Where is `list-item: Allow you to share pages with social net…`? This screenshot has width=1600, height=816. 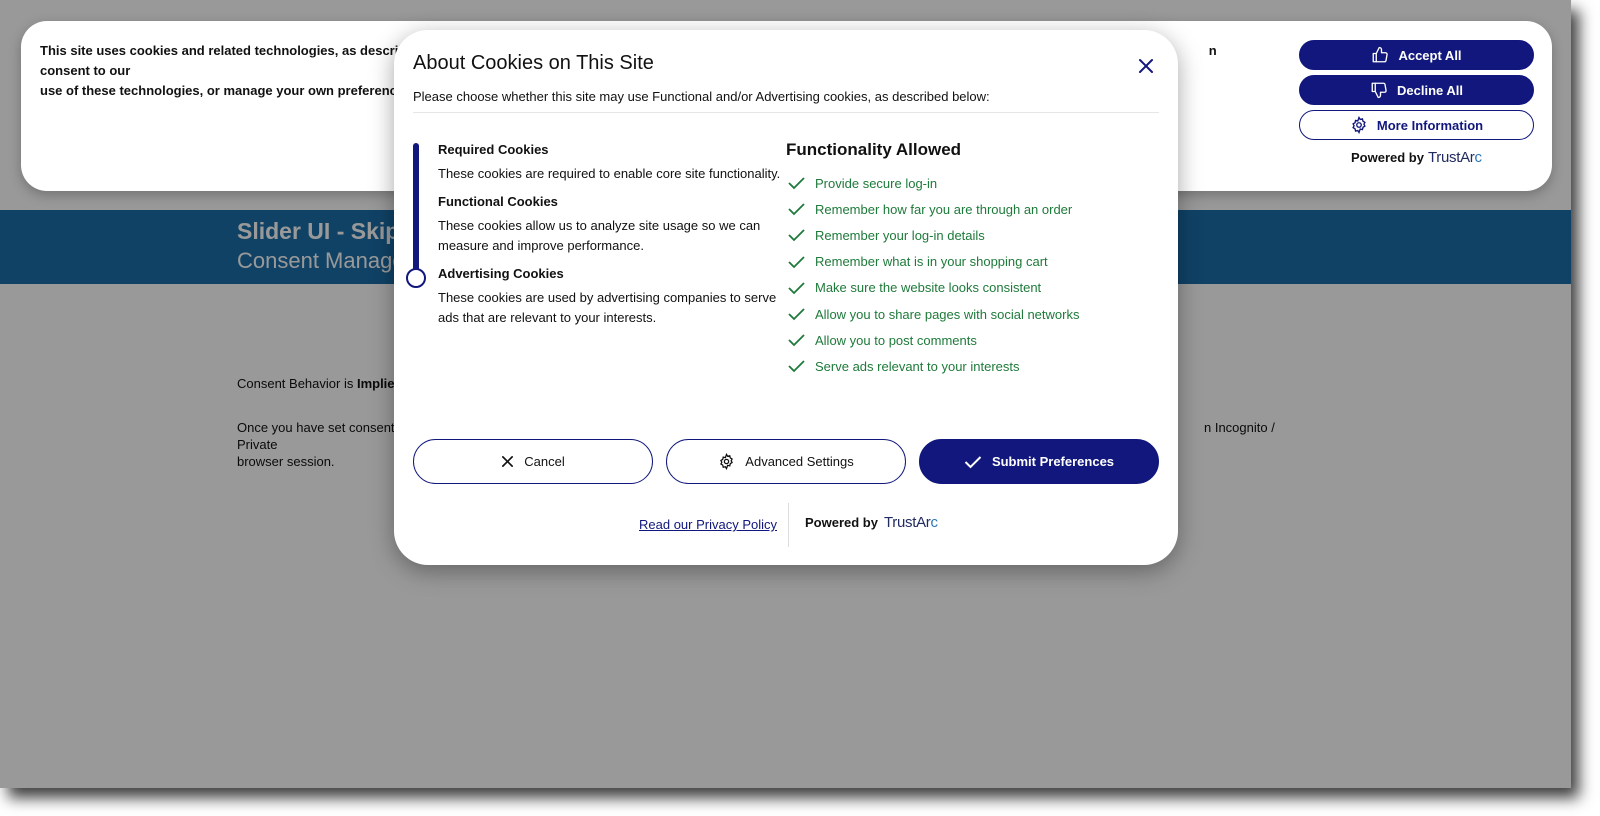
list-item: Allow you to share pages with social net… is located at coordinates (933, 314).